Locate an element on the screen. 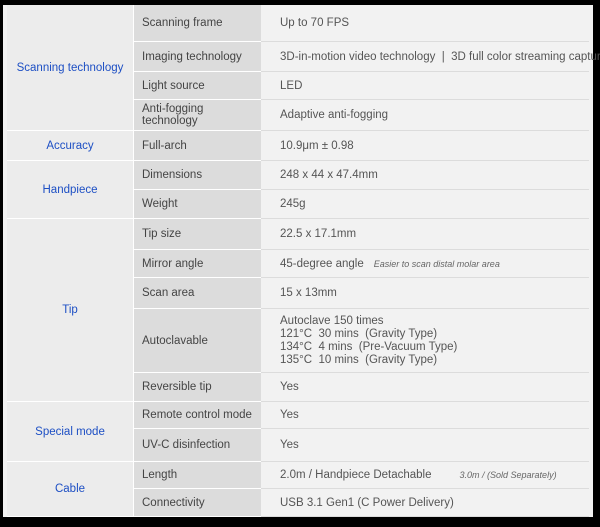 This screenshot has width=600, height=527. autoclave-line: 121°C 30 mins (Gravity Type) is located at coordinates (359, 333).